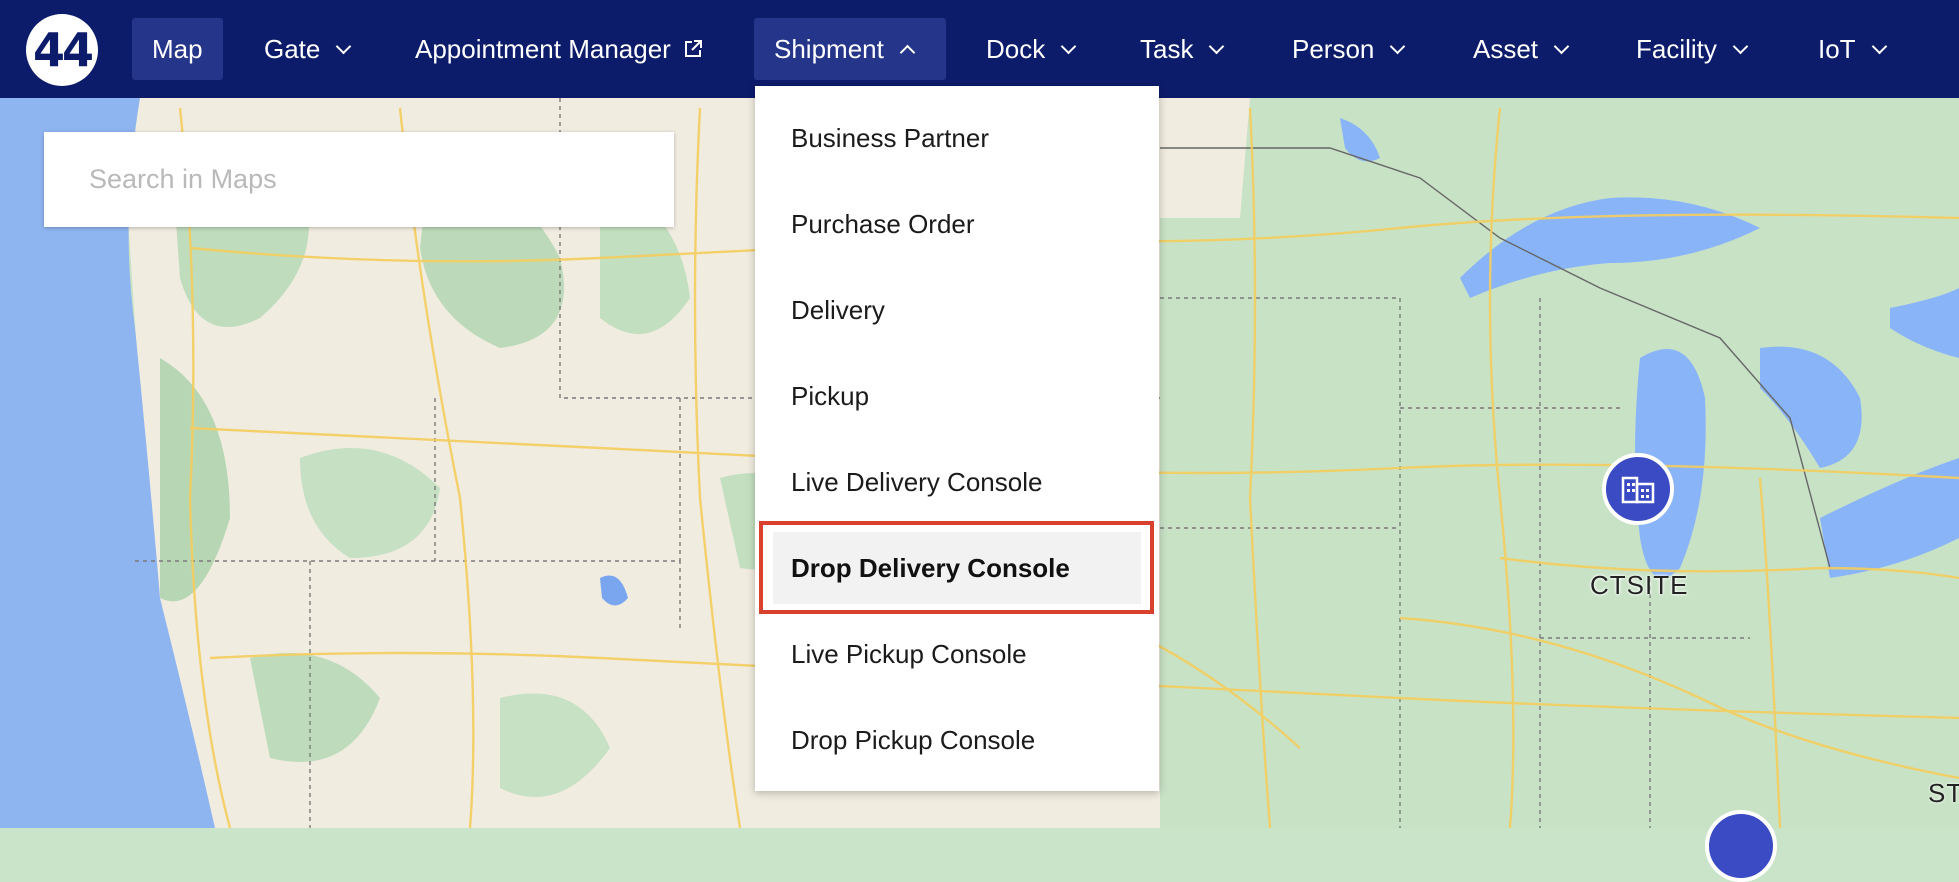 The height and width of the screenshot is (882, 1959). What do you see at coordinates (693, 48) in the screenshot?
I see `external-link-icon` at bounding box center [693, 48].